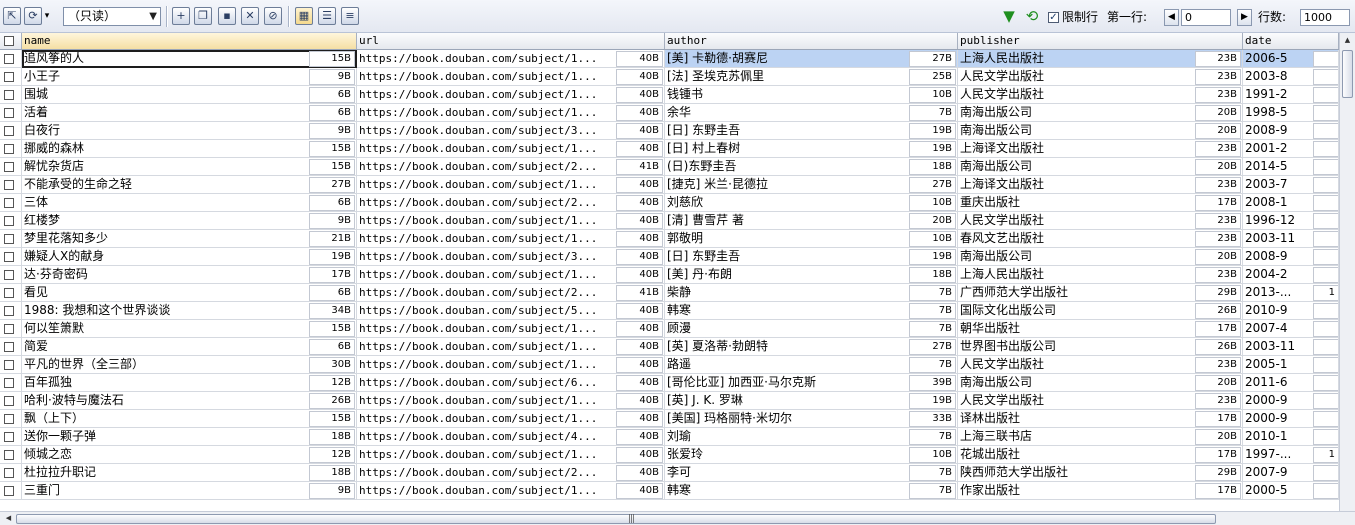  I want to click on cell-name: 三重门 9B, so click(189, 491).